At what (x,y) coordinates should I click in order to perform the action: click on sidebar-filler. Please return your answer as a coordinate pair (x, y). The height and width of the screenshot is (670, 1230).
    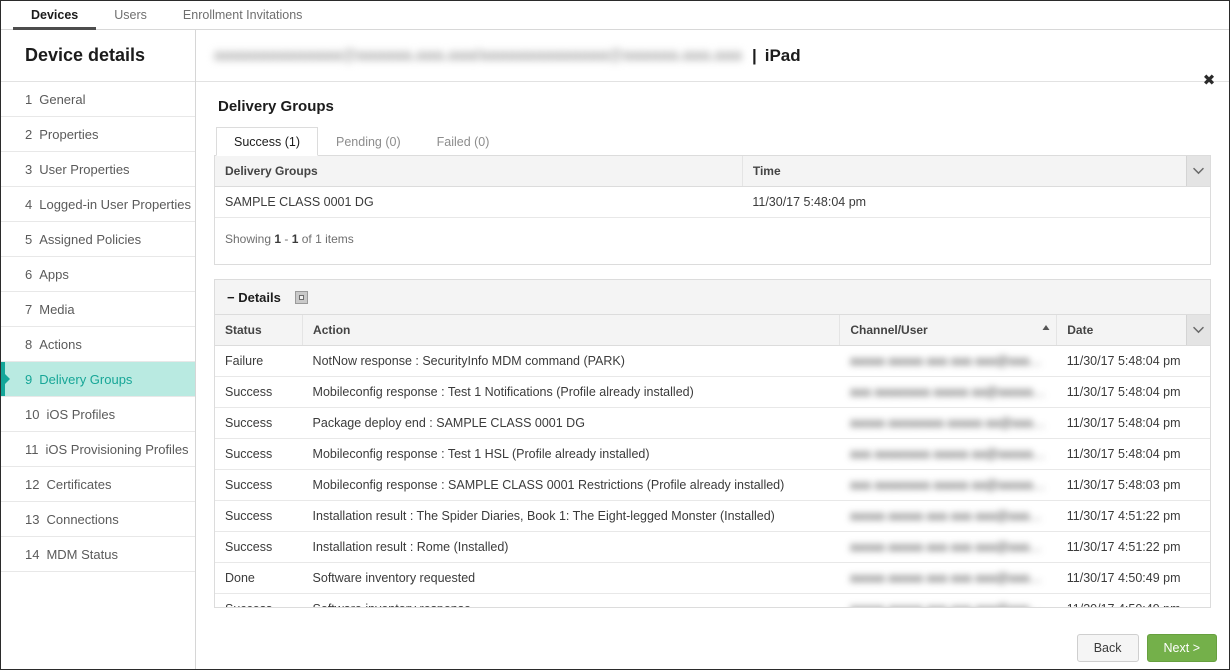
    Looking at the image, I should click on (98, 620).